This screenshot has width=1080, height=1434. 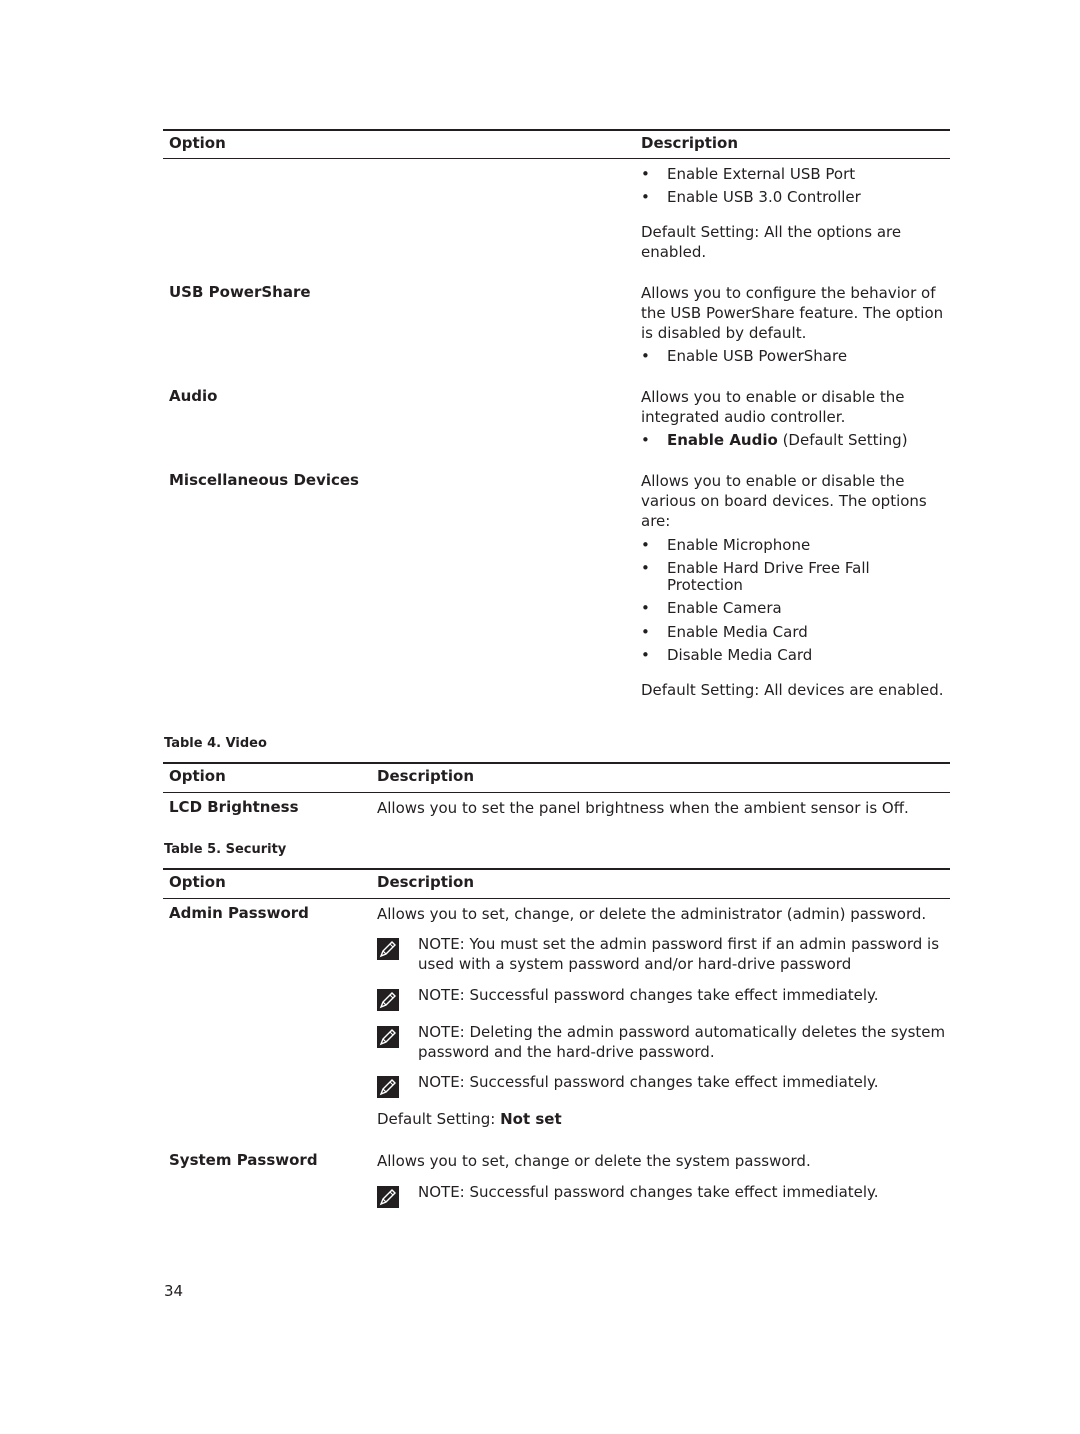 I want to click on table4-top-rule, so click(x=556, y=763).